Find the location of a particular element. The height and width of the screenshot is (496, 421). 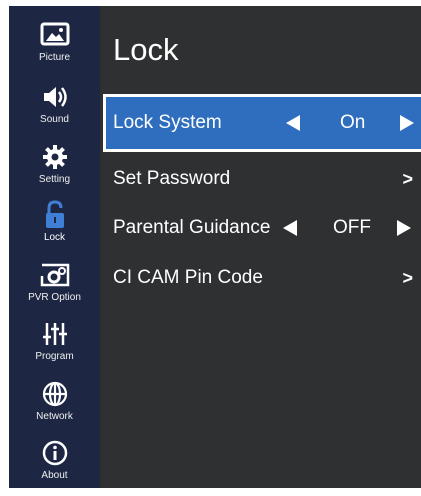

menu-item-label: Parental Guidance is located at coordinates (192, 227).